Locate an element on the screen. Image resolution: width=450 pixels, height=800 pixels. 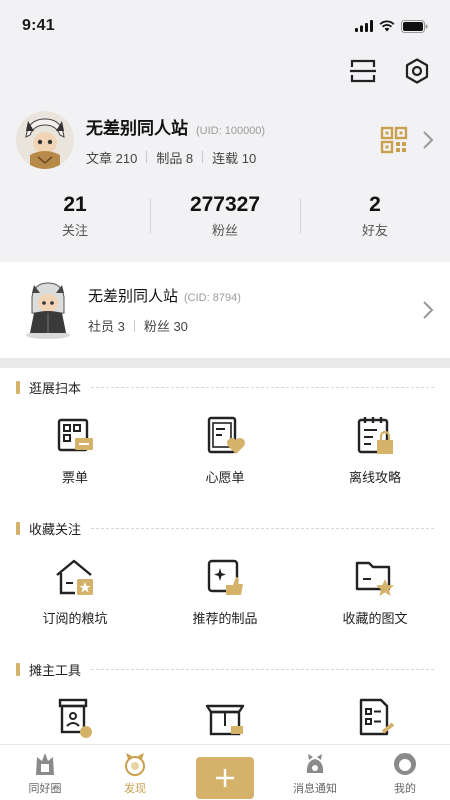
recommended-label: 推荐的制品 is located at coordinates (225, 618).